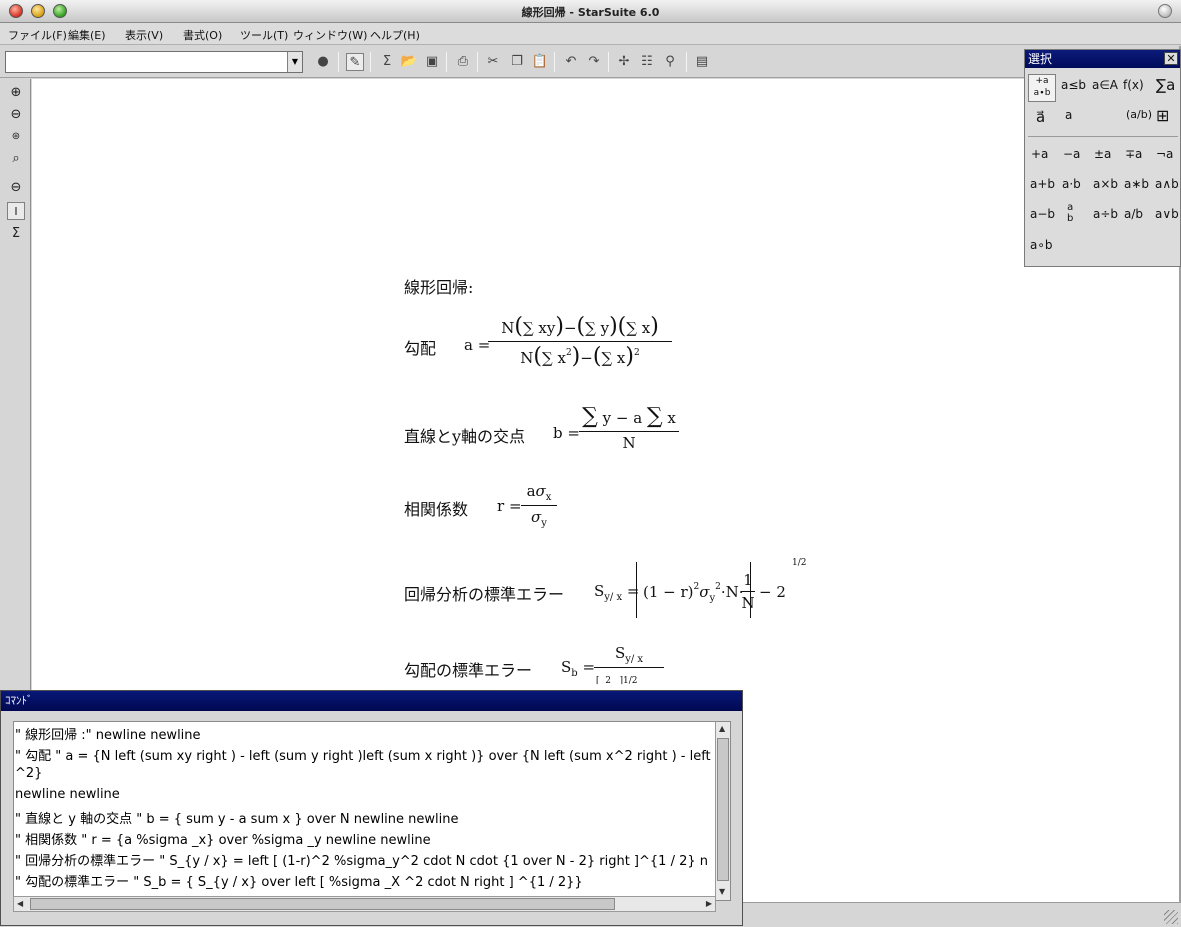  Describe the element at coordinates (571, 62) in the screenshot. I see `undo-icon: ↶` at that location.